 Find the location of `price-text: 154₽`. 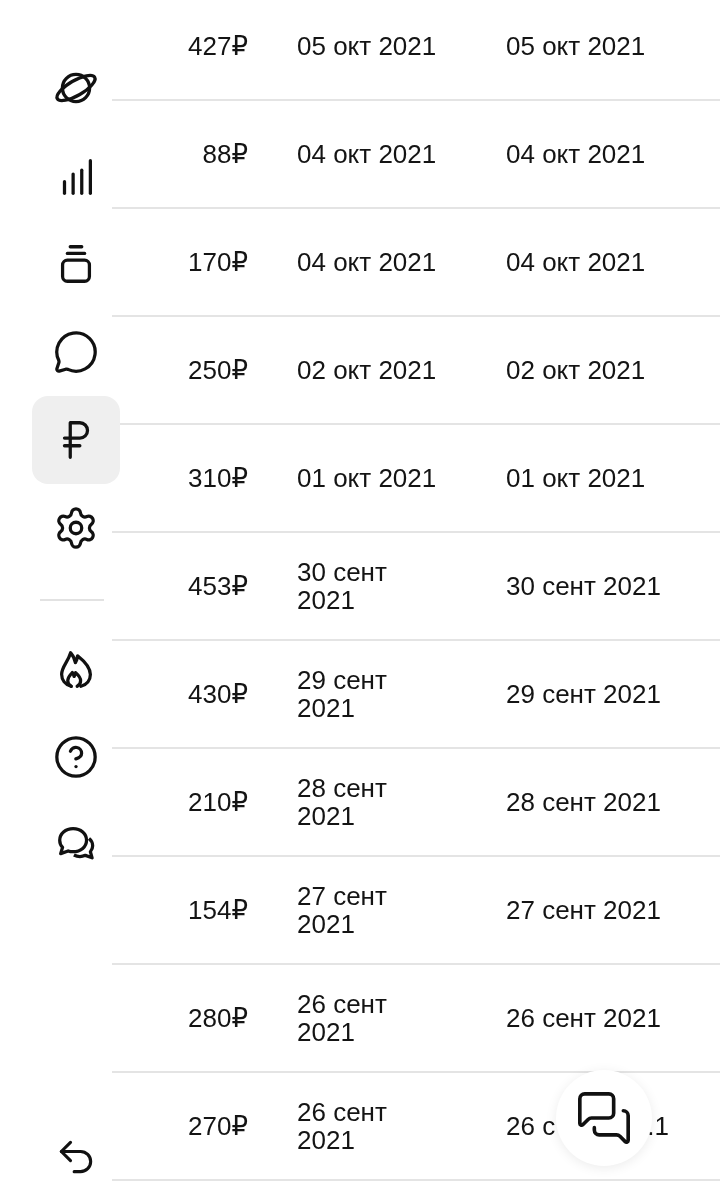

price-text: 154₽ is located at coordinates (218, 910).